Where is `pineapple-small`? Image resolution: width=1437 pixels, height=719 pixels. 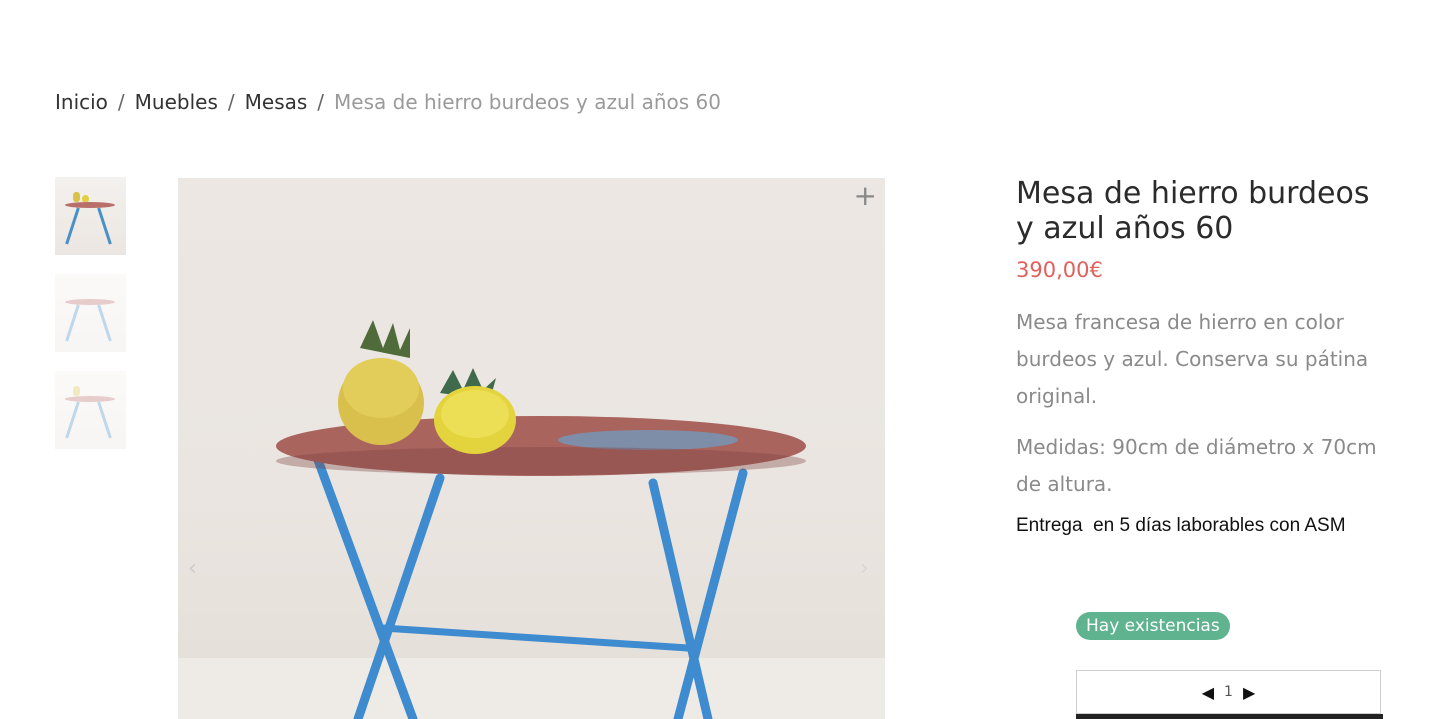 pineapple-small is located at coordinates (475, 411).